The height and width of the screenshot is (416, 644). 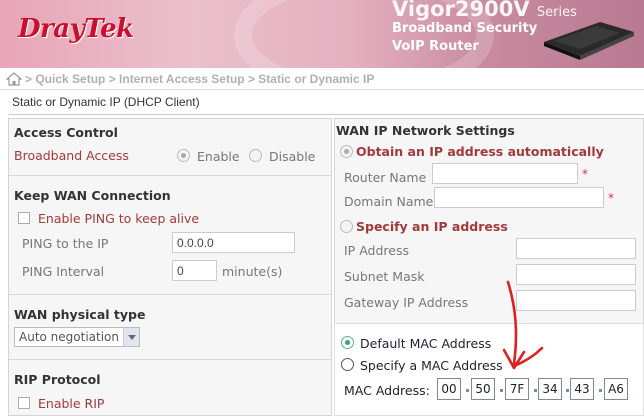 I want to click on specify-mac-radio, so click(x=347, y=364).